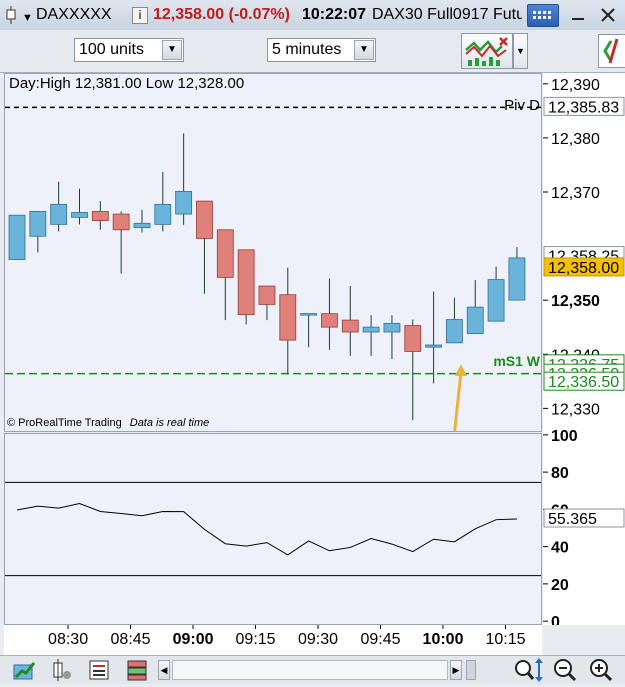 The image size is (625, 687). What do you see at coordinates (560, 436) in the screenshot?
I see `indicator-tick: 100` at bounding box center [560, 436].